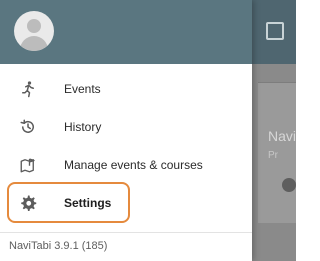  What do you see at coordinates (282, 136) in the screenshot?
I see `background-card-title: Navi` at bounding box center [282, 136].